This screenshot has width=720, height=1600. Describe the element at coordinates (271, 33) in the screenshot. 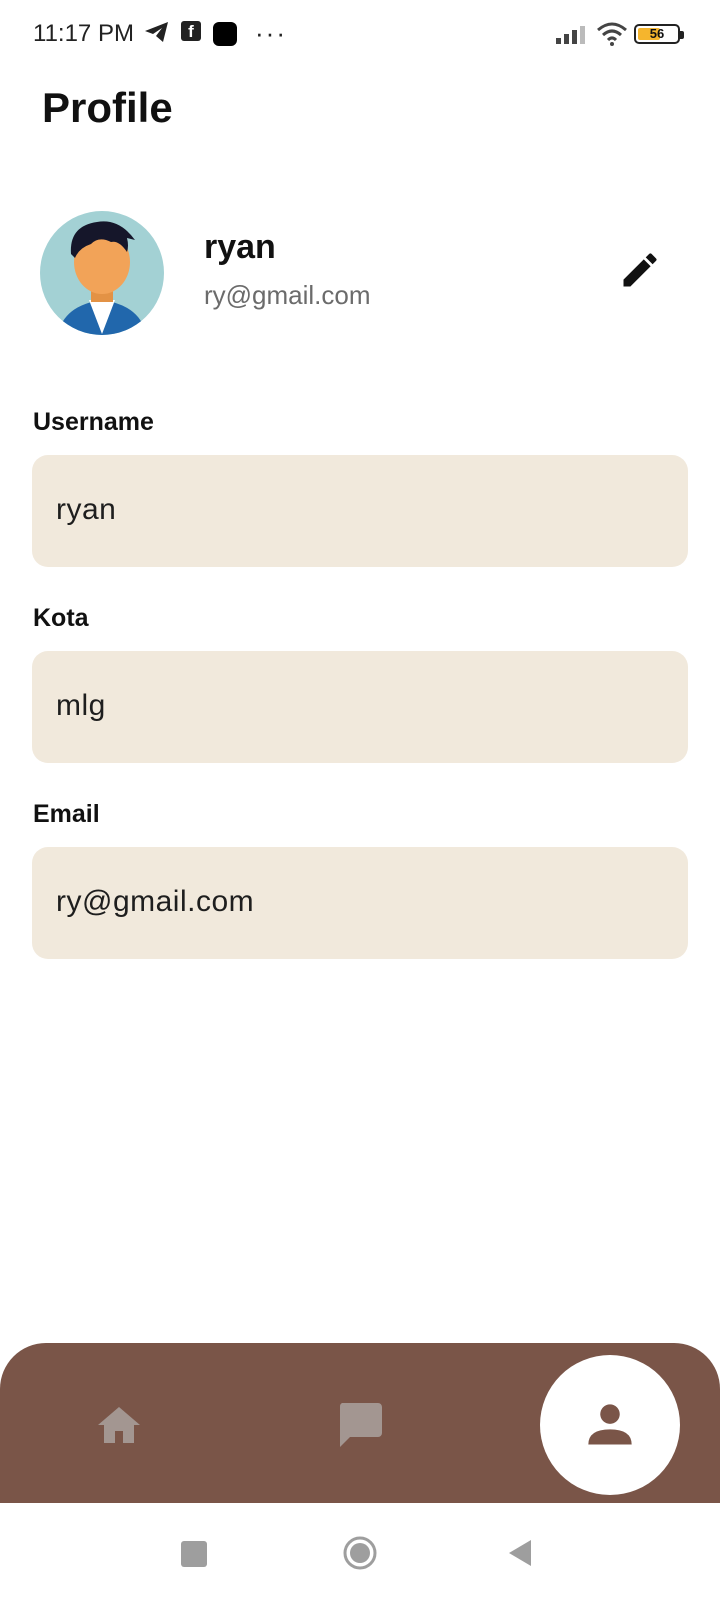

I see `more-dots-icon: ···` at that location.